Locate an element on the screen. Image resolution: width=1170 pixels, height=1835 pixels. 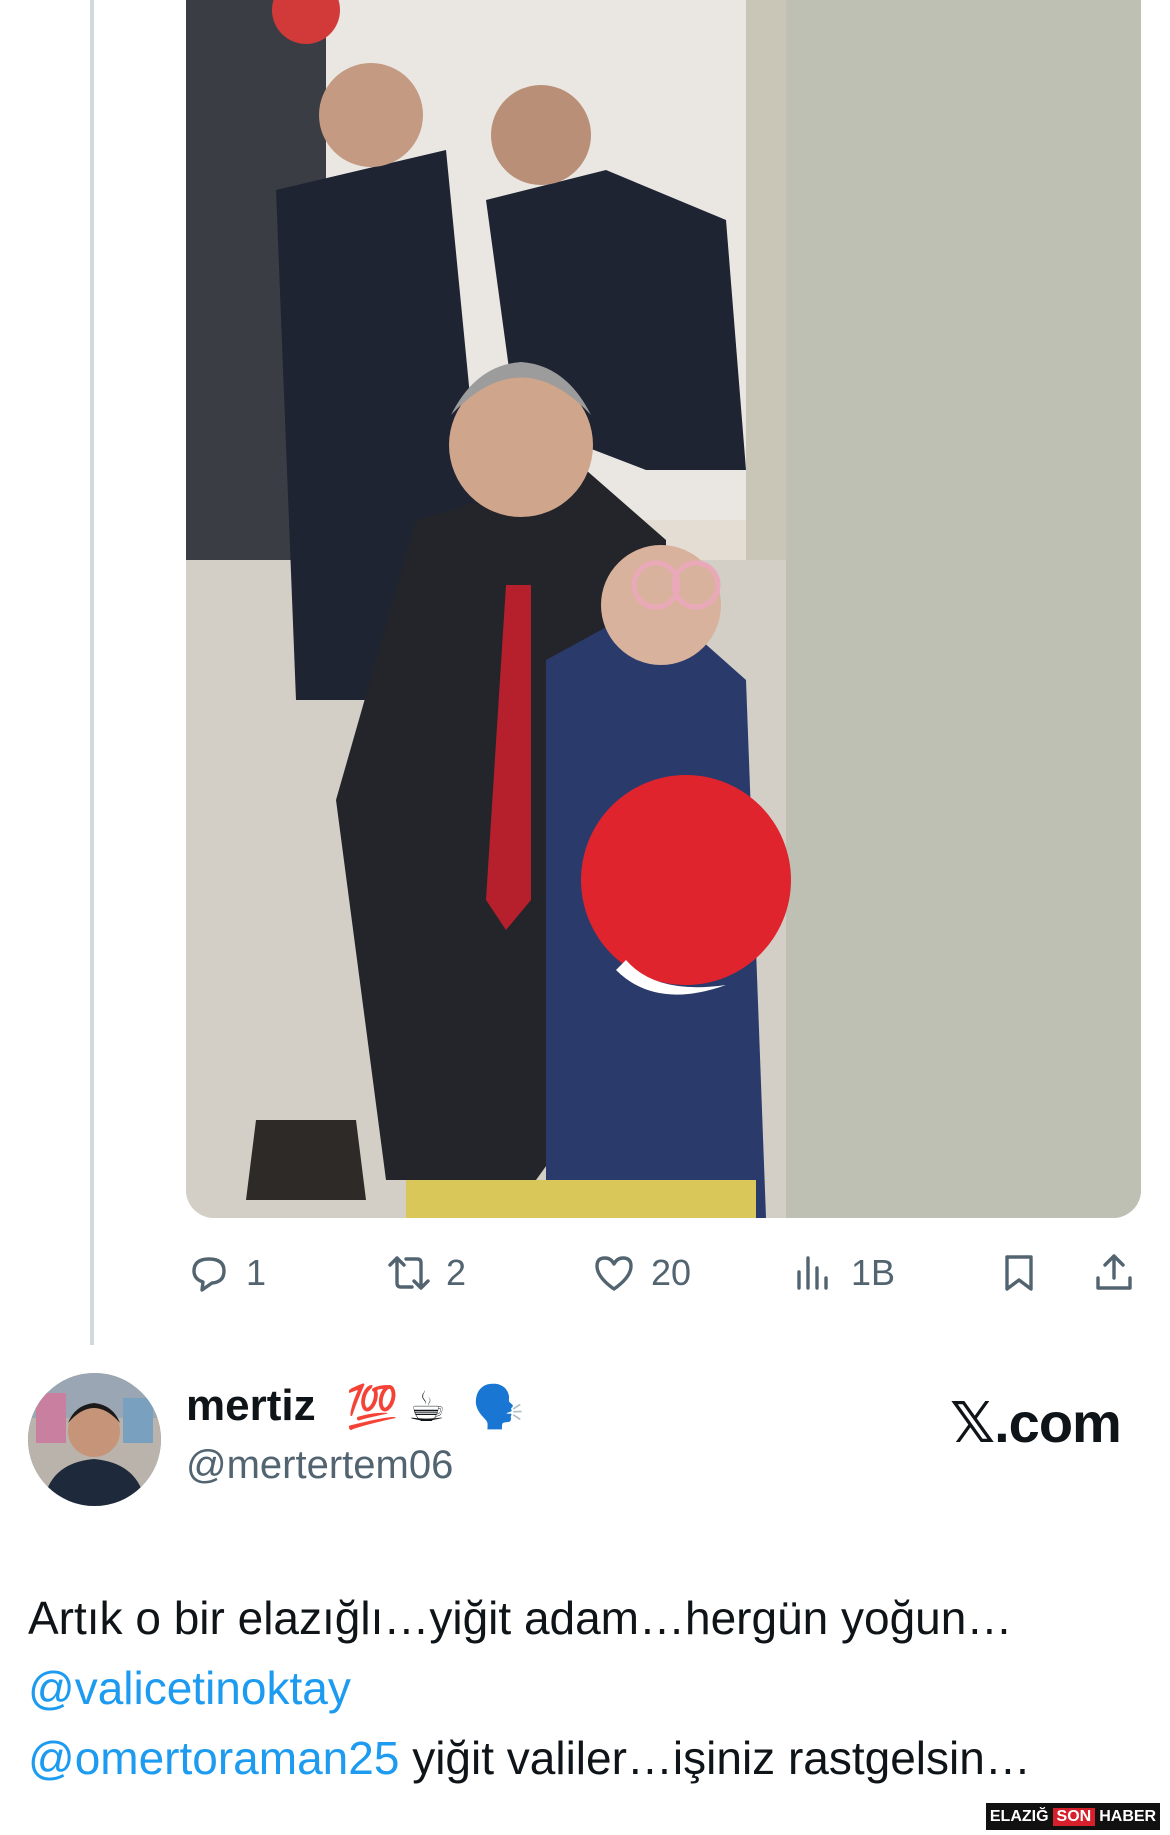
watermark-text-left: ELAZIĞ is located at coordinates (1019, 1816).